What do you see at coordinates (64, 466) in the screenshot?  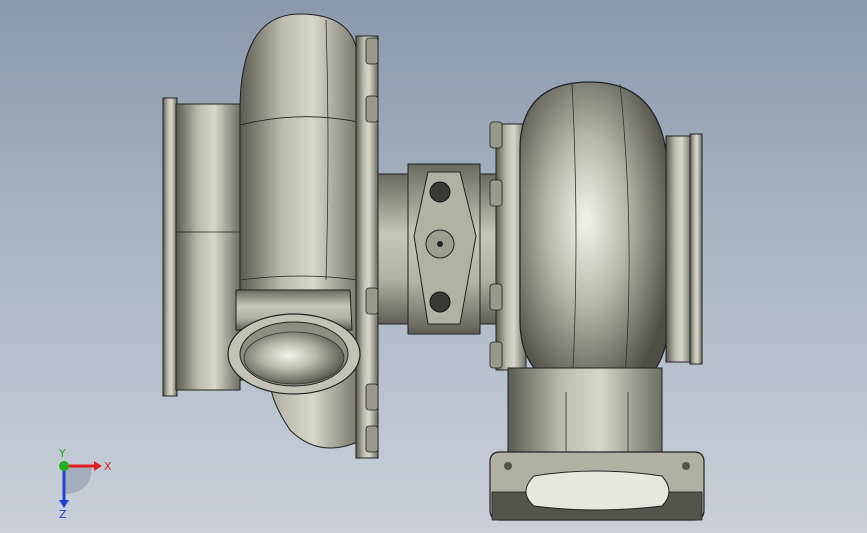 I see `y-axis-dot` at bounding box center [64, 466].